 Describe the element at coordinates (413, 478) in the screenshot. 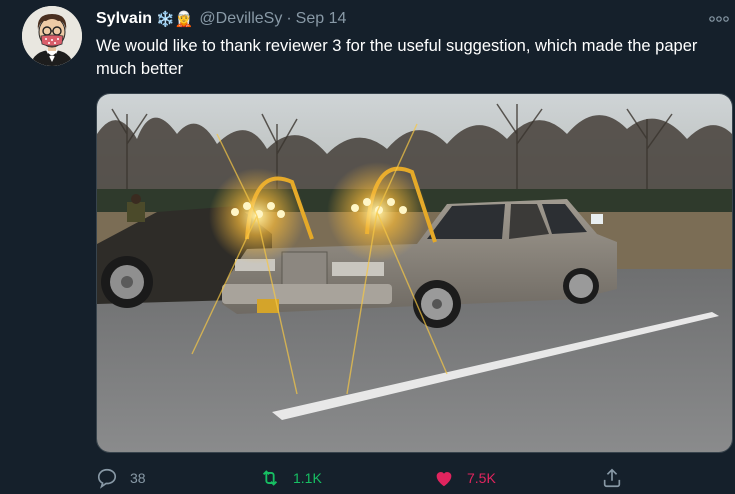

I see `tweet-actions: 38 1.1K 7.5K` at that location.